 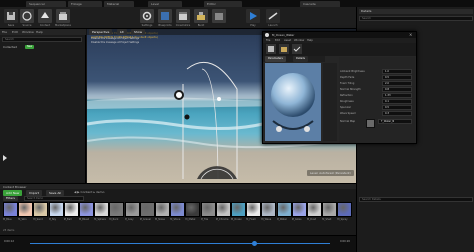 What do you see at coordinates (183, 25) in the screenshot?
I see `cinematics-label: Cinematics` at bounding box center [183, 25].